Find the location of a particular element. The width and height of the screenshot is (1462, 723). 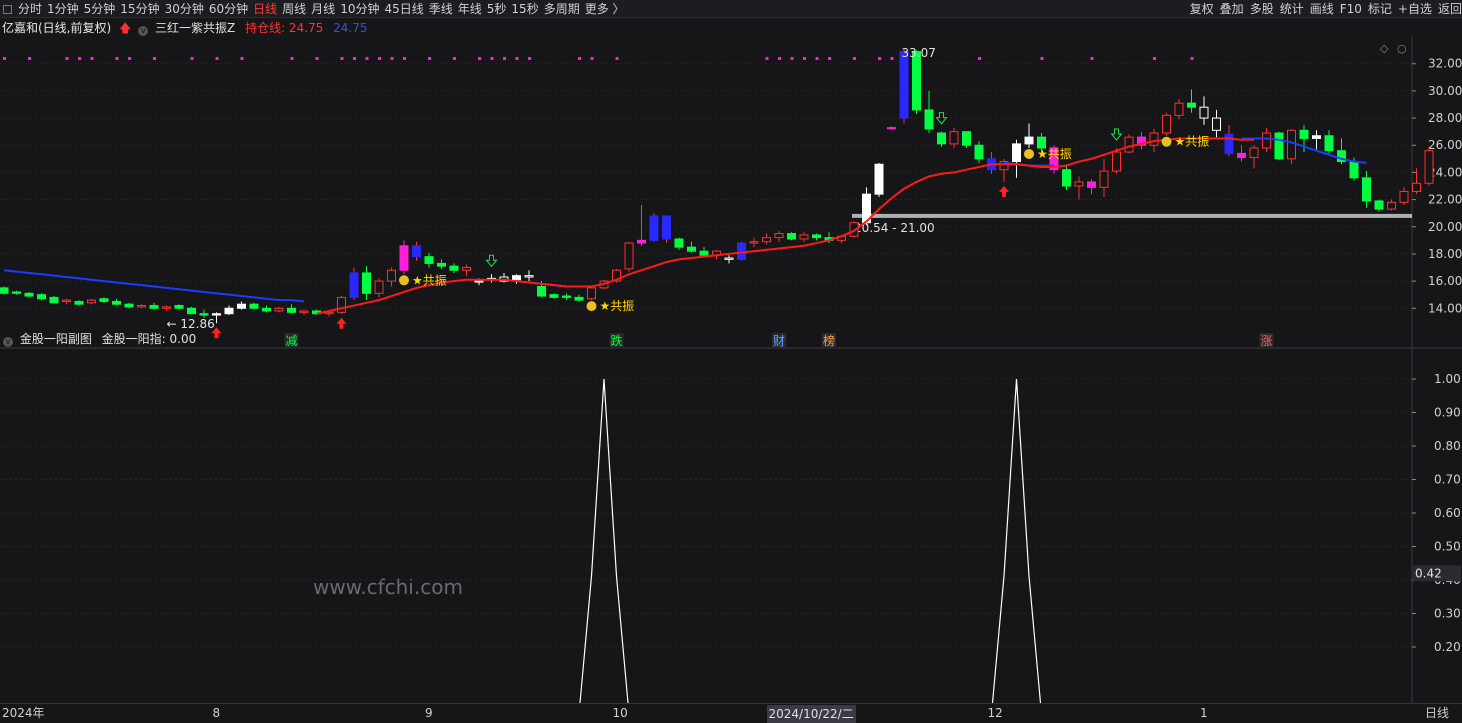

y-tick-label: 22.00 is located at coordinates (1445, 200).